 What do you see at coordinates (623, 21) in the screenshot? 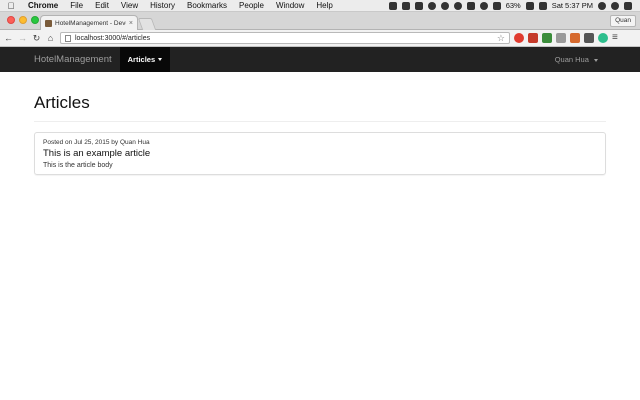
I see `profile-button: Quan` at bounding box center [623, 21].